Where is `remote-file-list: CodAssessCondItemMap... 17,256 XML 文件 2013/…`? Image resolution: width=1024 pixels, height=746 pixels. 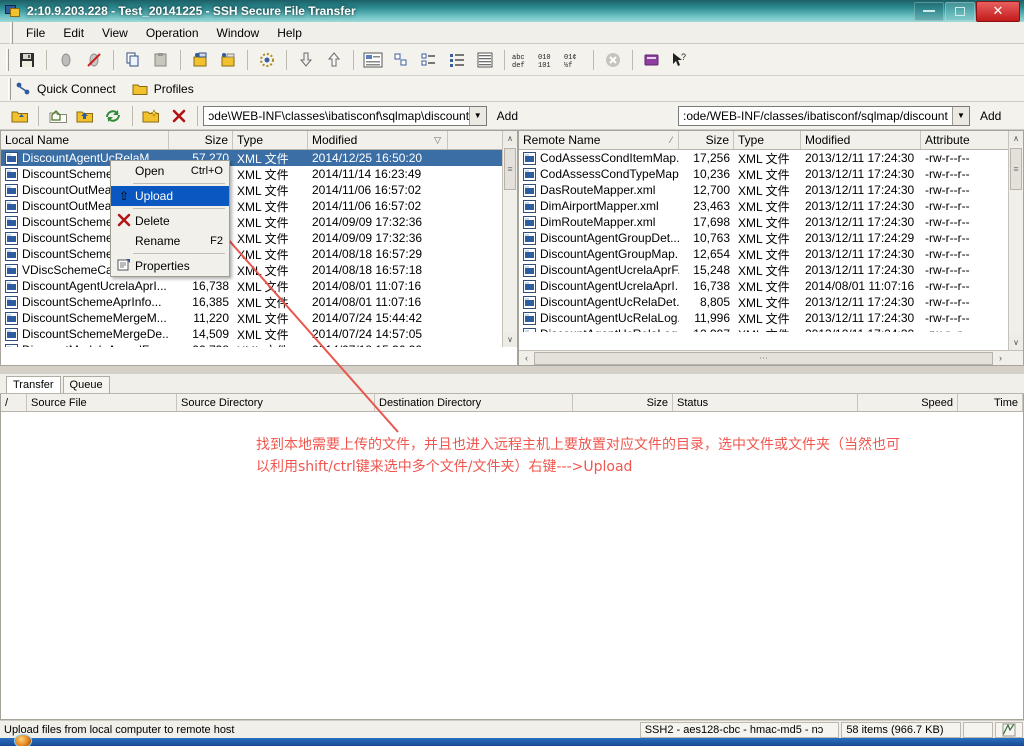
remote-file-list: CodAssessCondItemMap... 17,256 XML 文件 2013/… is located at coordinates (771, 241).